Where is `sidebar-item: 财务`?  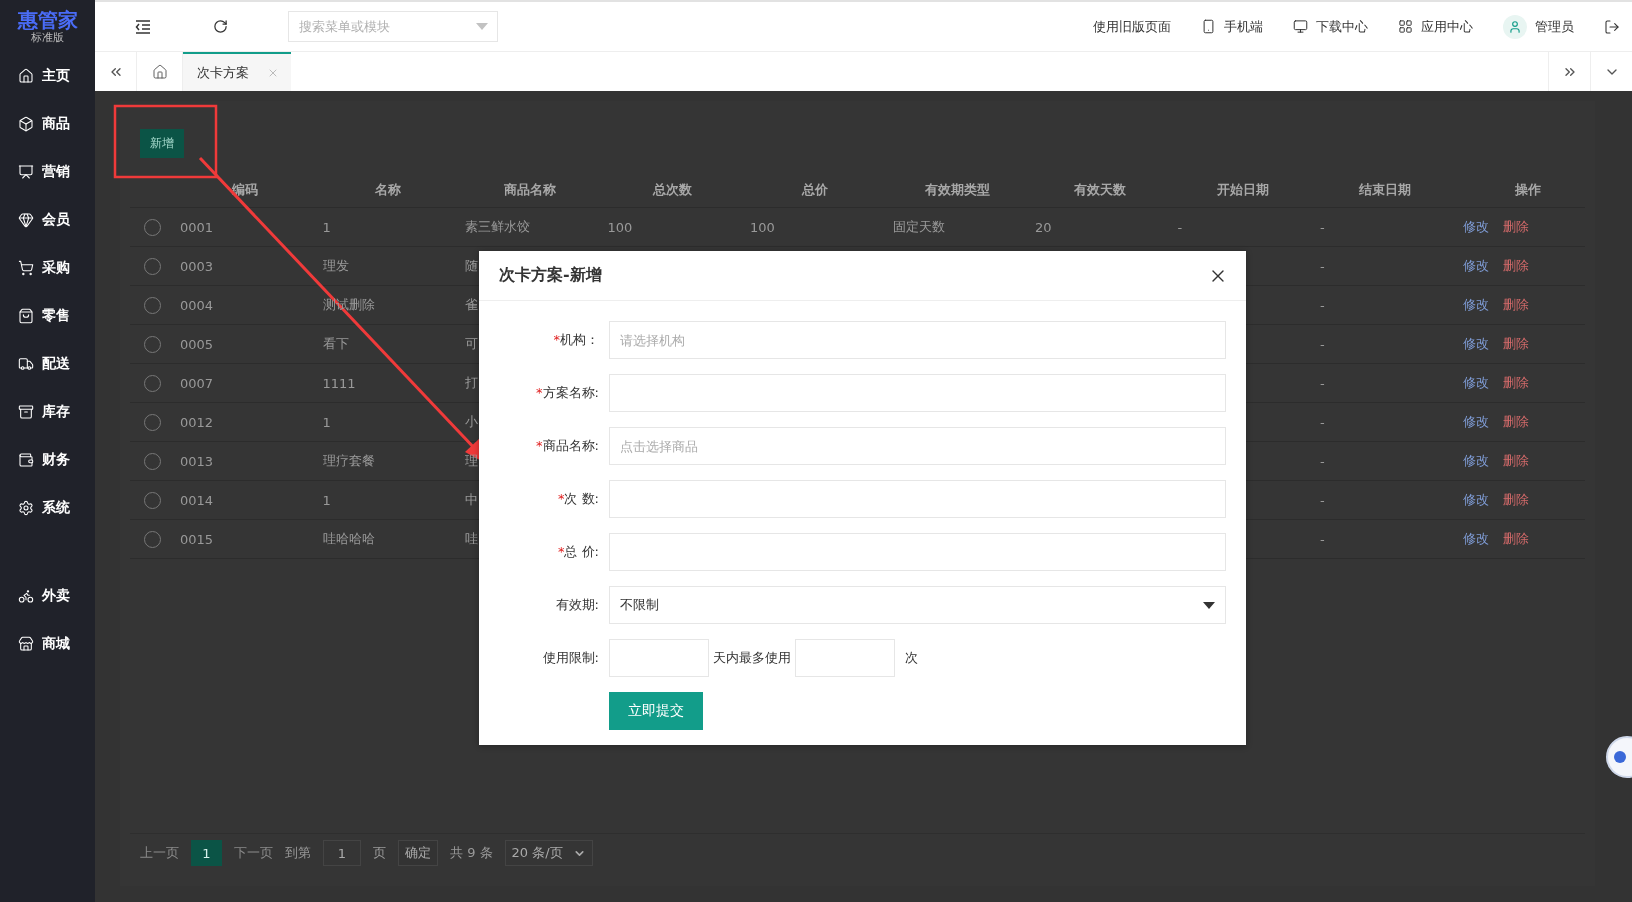 sidebar-item: 财务 is located at coordinates (56, 460).